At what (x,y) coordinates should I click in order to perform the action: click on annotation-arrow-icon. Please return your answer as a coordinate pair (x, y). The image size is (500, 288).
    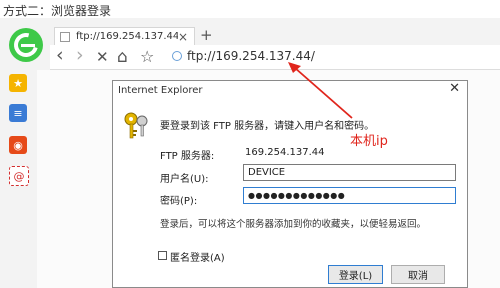
    Looking at the image, I should click on (320, 90).